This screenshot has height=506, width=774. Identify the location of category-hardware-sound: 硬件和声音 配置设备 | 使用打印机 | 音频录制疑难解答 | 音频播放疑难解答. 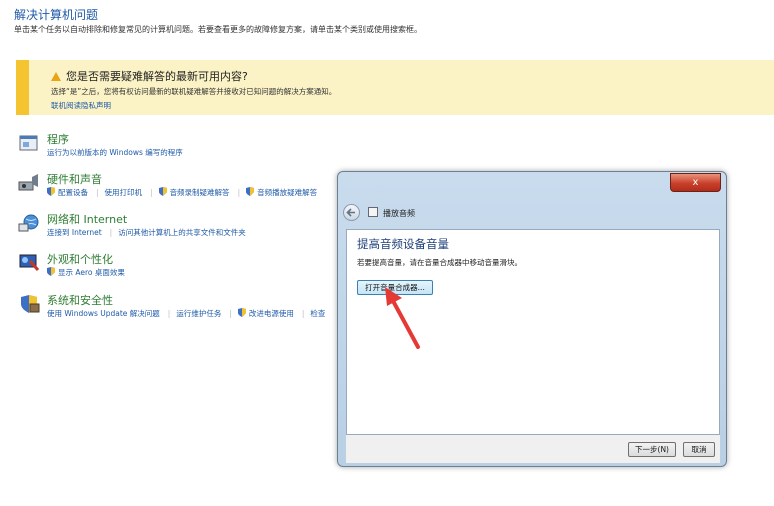
(183, 187).